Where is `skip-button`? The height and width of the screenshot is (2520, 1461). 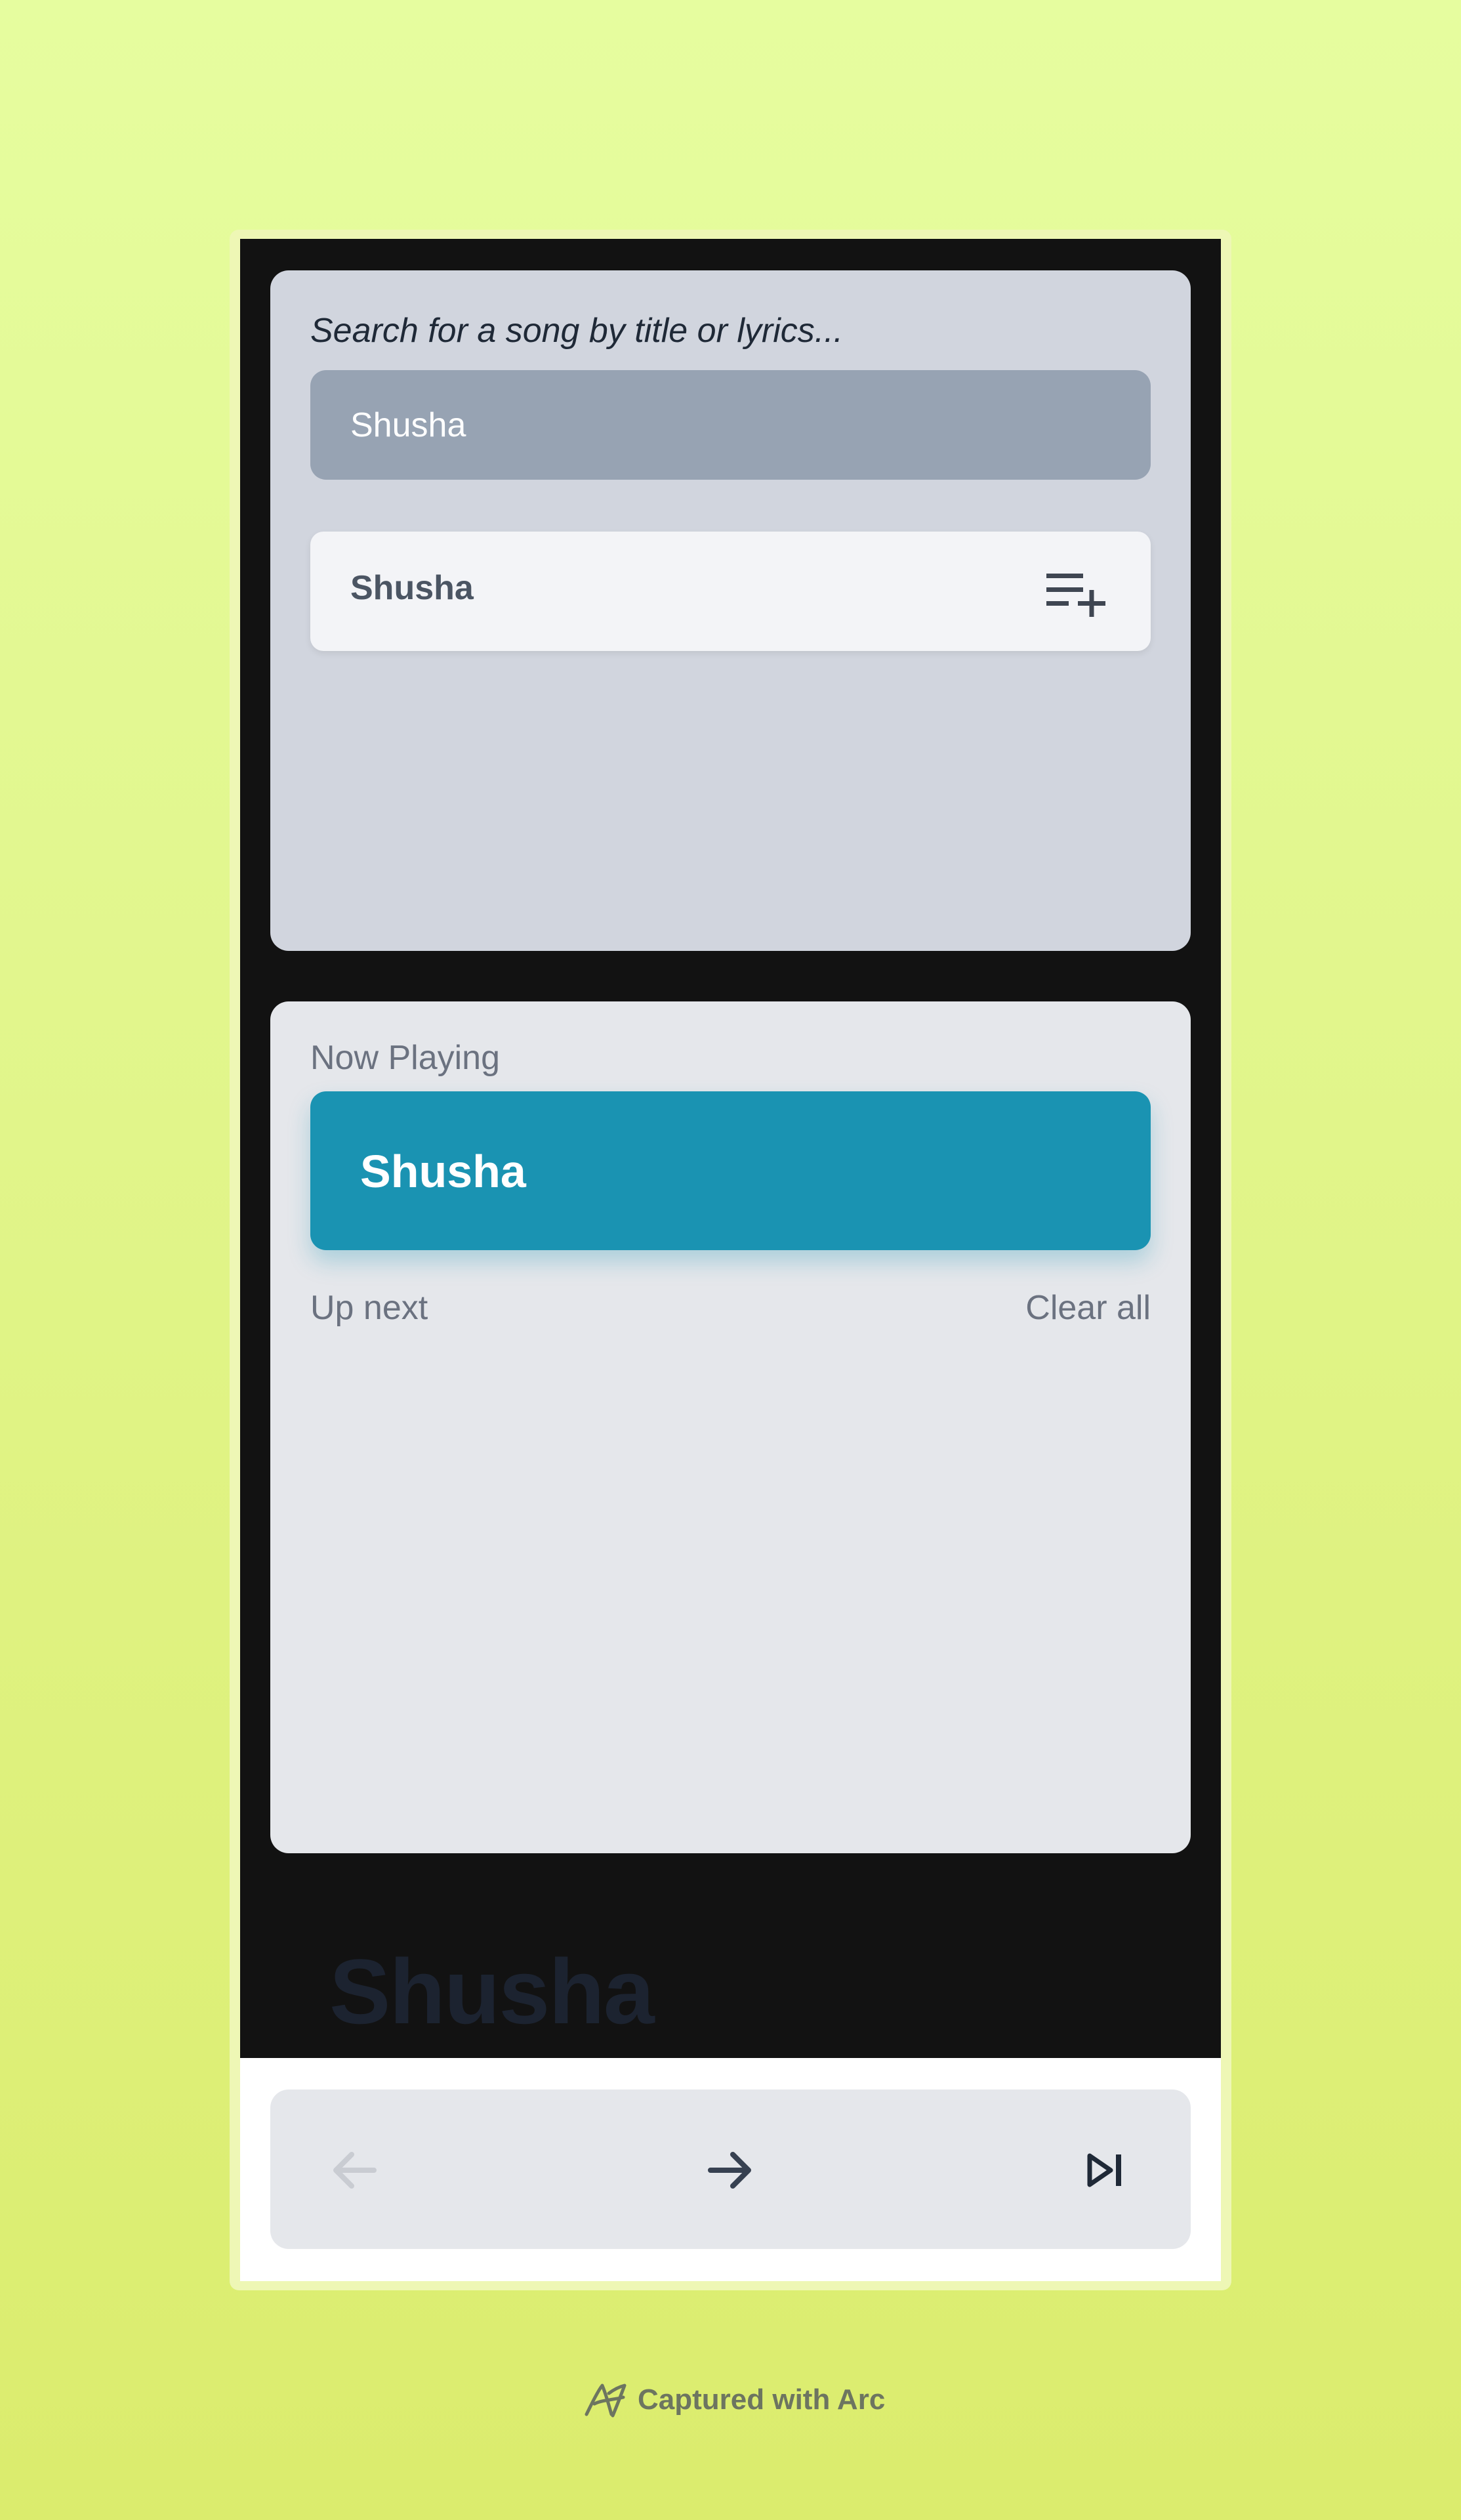
skip-button is located at coordinates (1105, 2170).